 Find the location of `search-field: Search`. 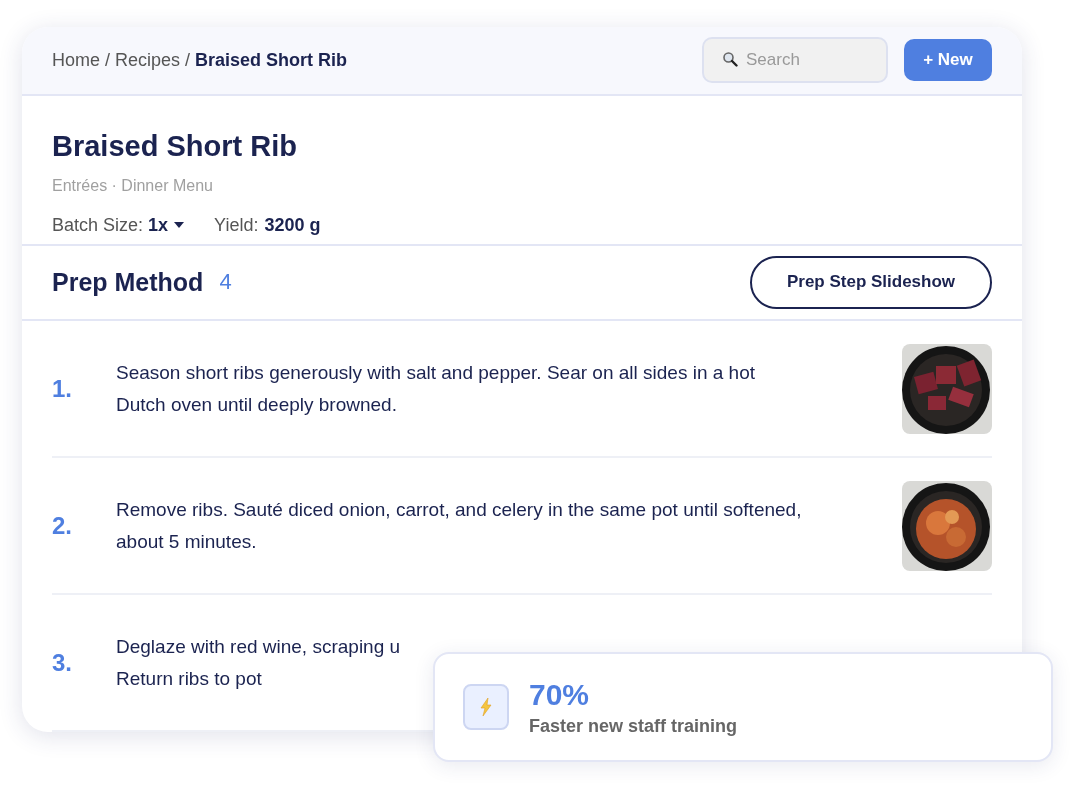

search-field: Search is located at coordinates (795, 60).